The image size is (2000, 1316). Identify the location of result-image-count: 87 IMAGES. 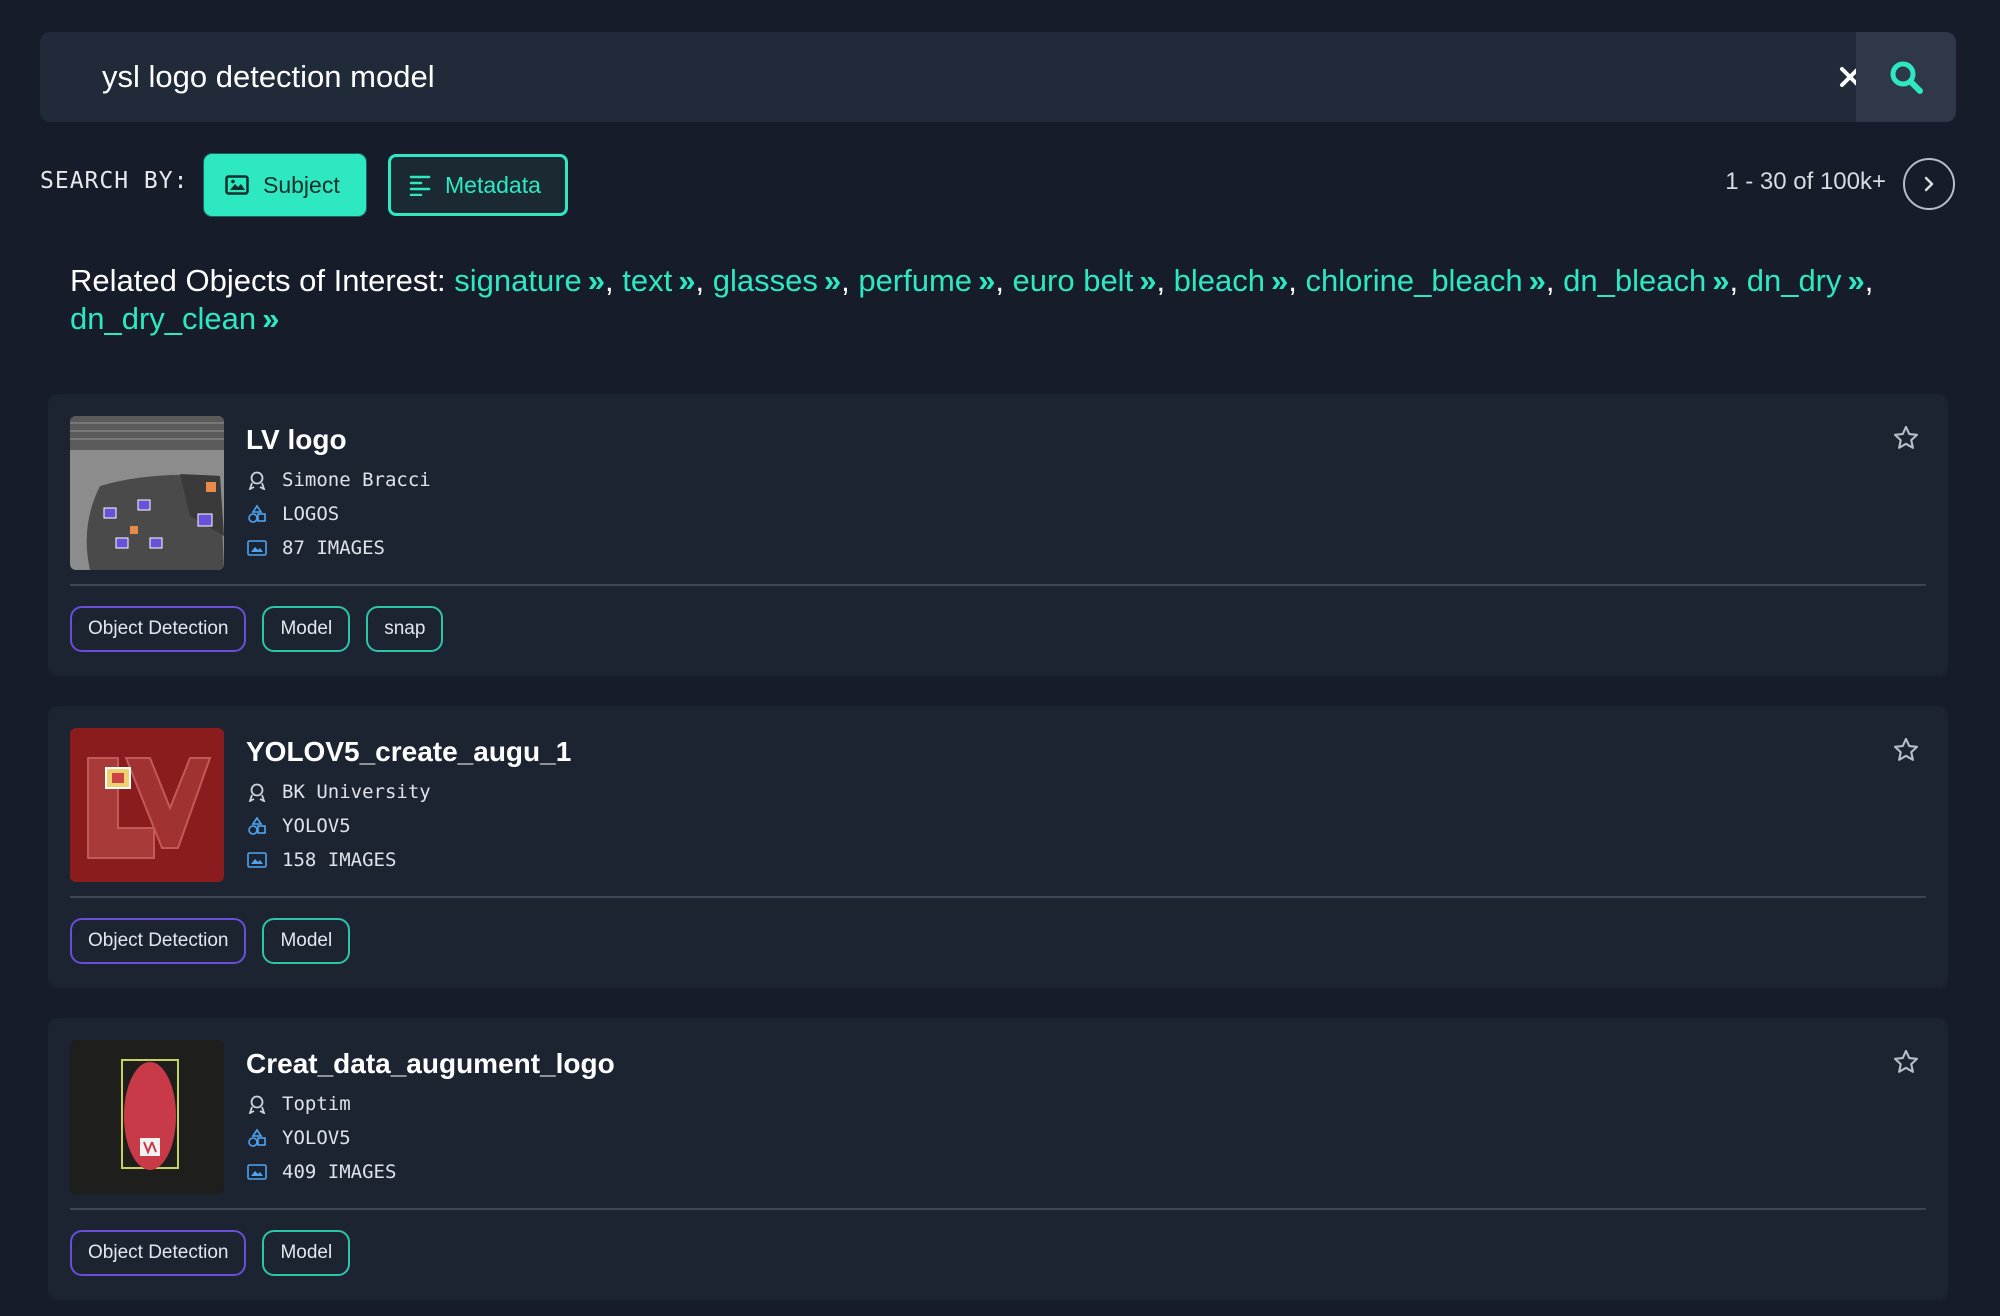
(315, 548).